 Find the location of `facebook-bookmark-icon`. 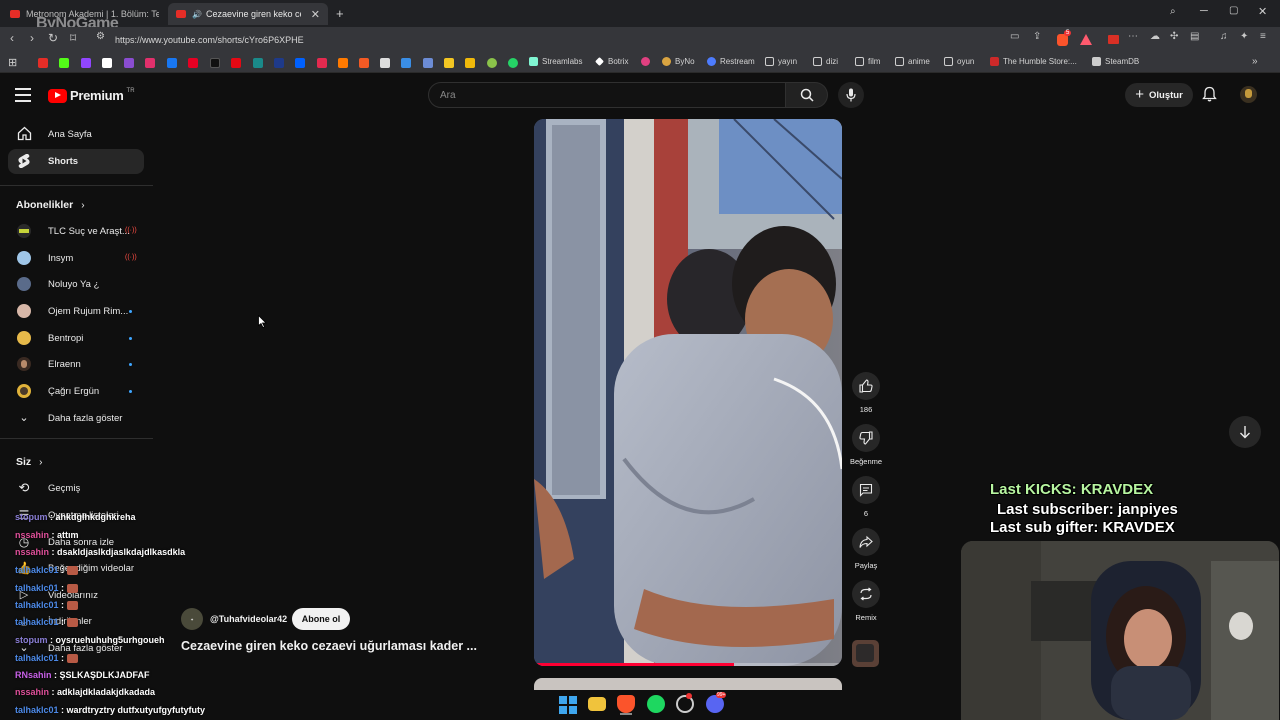

facebook-bookmark-icon is located at coordinates (172, 63).